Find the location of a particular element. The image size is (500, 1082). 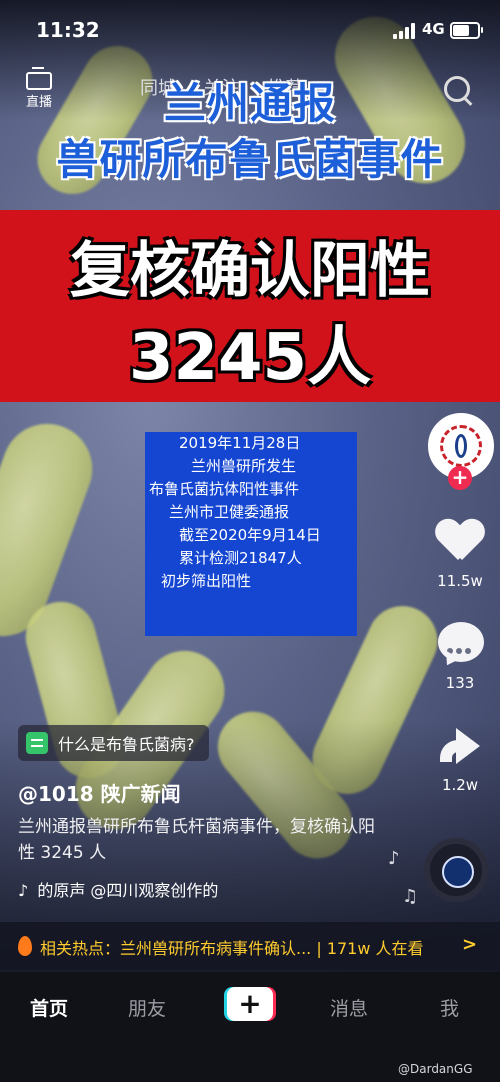

music-disc-icon is located at coordinates (456, 870).